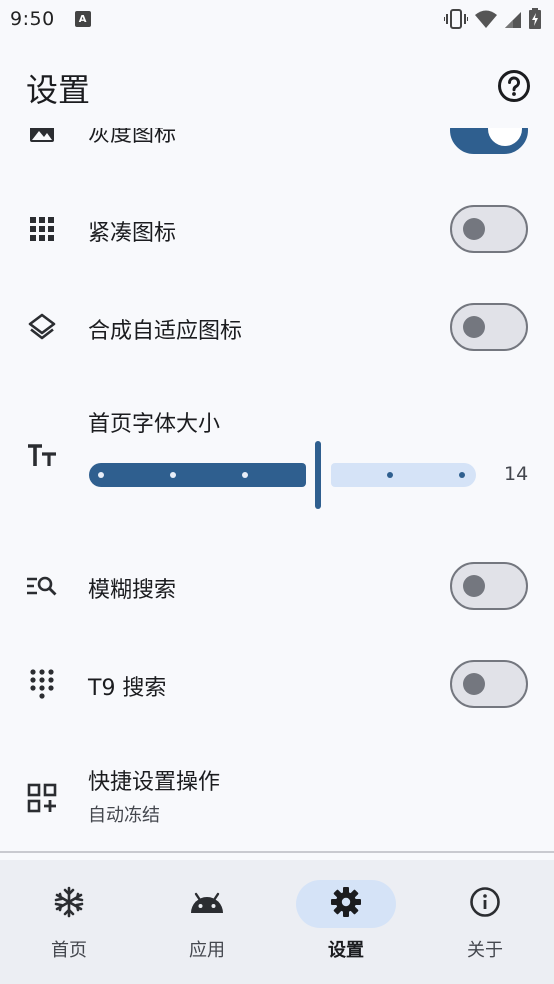  What do you see at coordinates (127, 688) in the screenshot?
I see `setting-label: T9 搜索` at bounding box center [127, 688].